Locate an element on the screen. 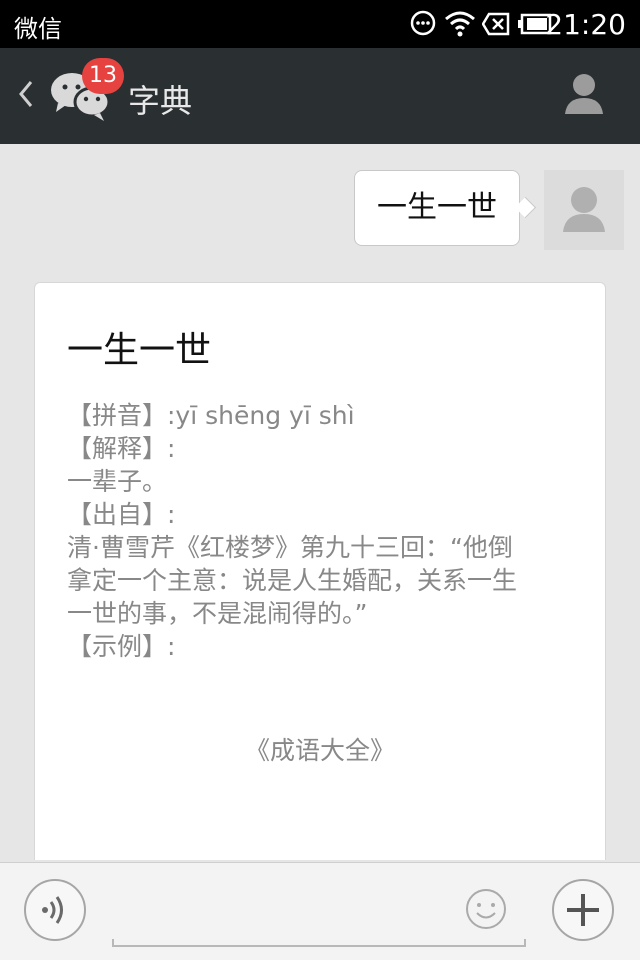 The height and width of the screenshot is (960, 640). card-line: 一世的事，不是混闹得的。” is located at coordinates (217, 613).